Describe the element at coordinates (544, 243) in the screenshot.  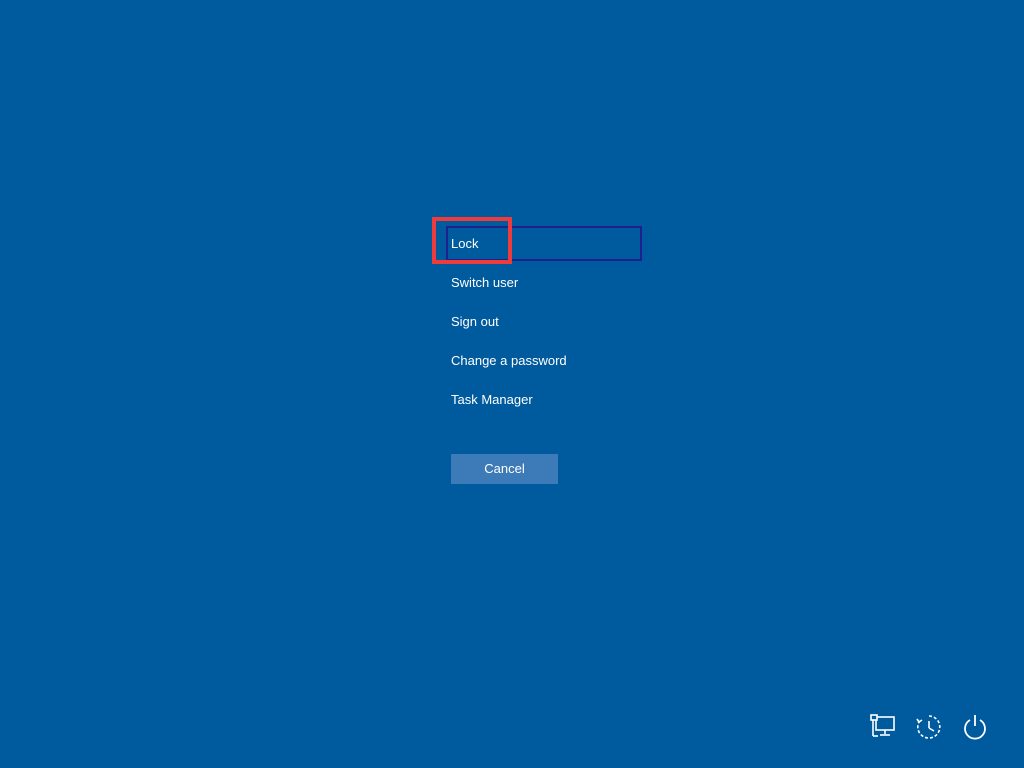
I see `lock-option: Lock` at that location.